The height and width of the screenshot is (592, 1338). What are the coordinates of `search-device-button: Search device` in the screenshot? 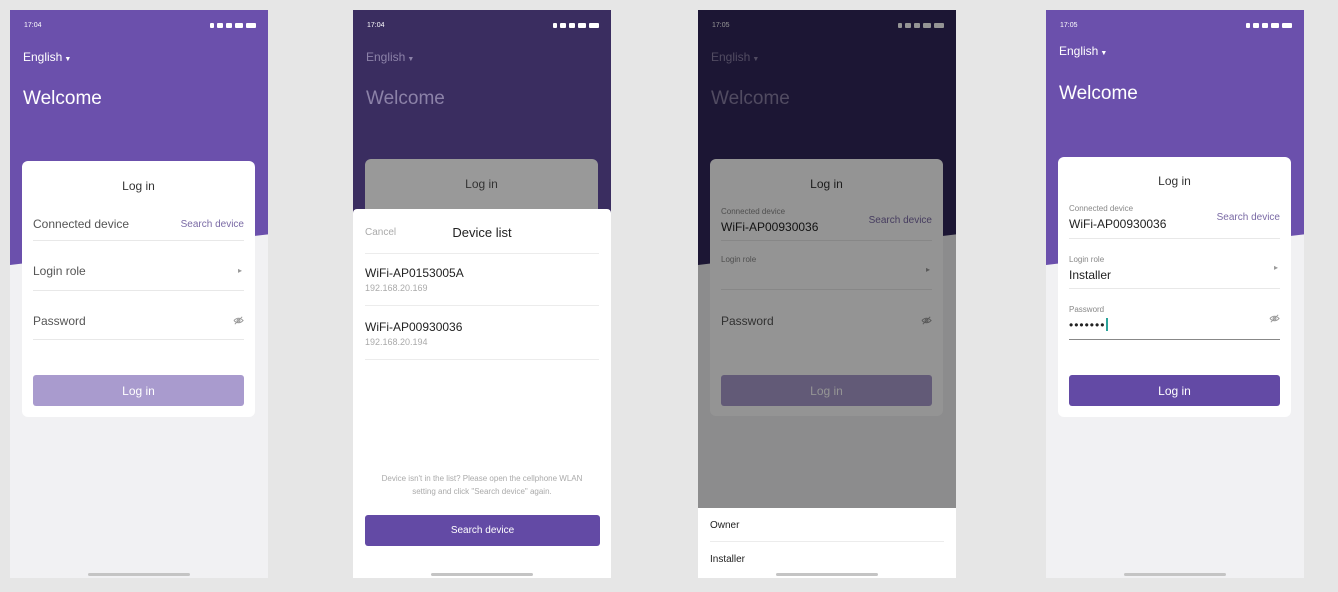 It's located at (482, 530).